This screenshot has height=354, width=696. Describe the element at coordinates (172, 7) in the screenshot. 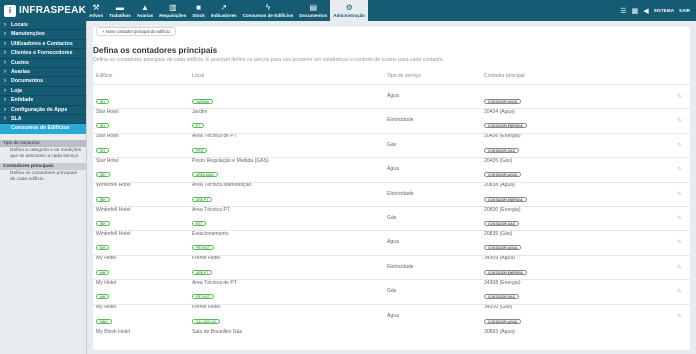

I see `cart-icon: ▥` at that location.